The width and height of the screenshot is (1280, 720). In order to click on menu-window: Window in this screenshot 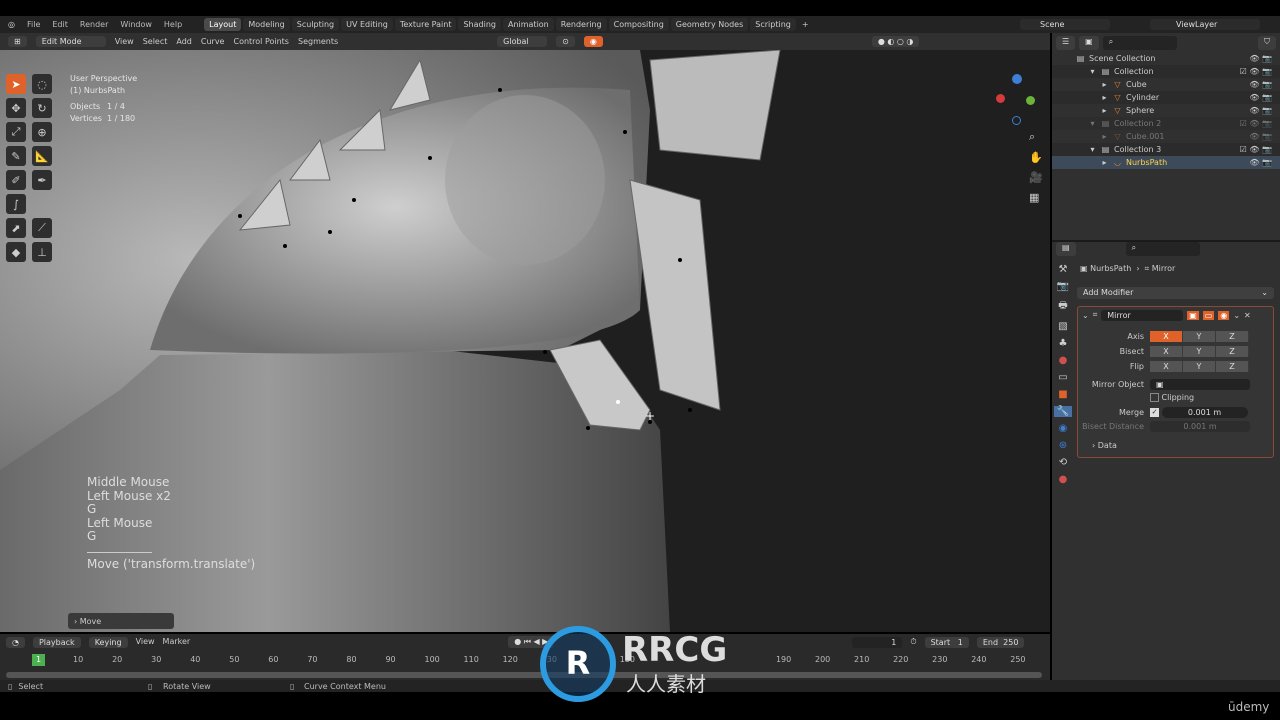, I will do `click(136, 24)`.